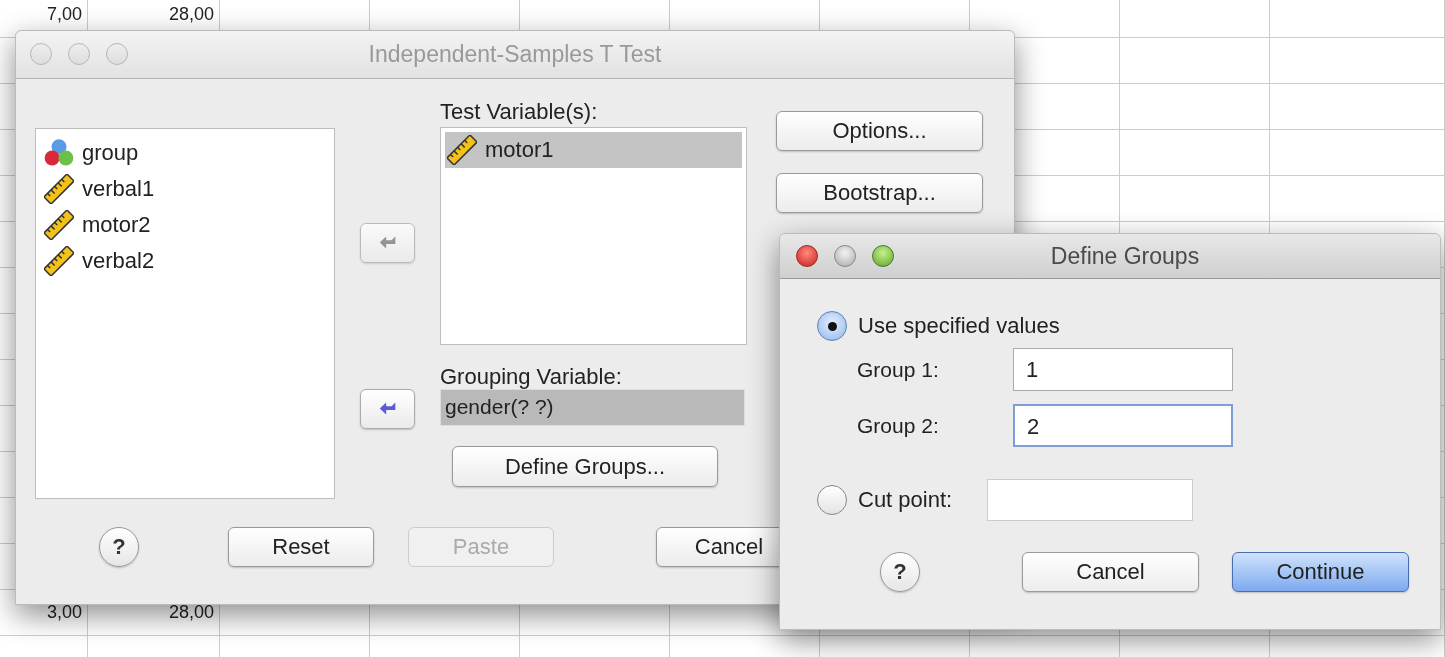  What do you see at coordinates (959, 326) in the screenshot?
I see `radio-label: Use specified values` at bounding box center [959, 326].